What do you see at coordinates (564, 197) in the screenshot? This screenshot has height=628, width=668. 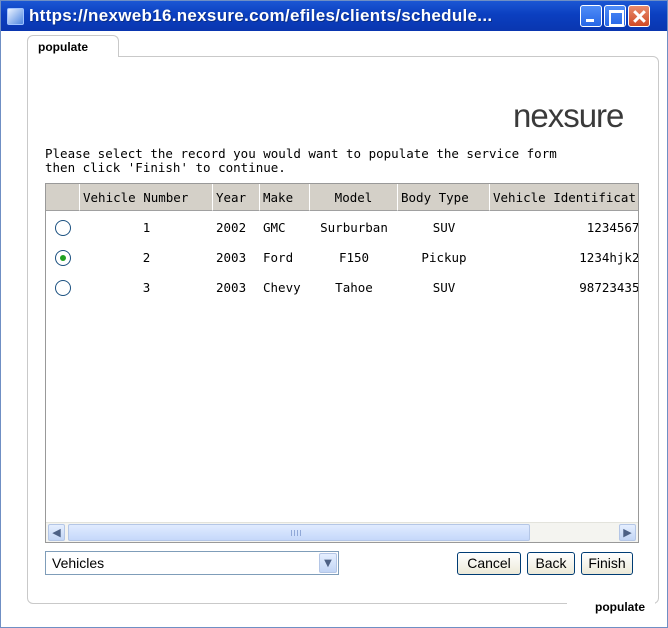 I see `column-header-vehicle-identification: Vehicle Identificat` at bounding box center [564, 197].